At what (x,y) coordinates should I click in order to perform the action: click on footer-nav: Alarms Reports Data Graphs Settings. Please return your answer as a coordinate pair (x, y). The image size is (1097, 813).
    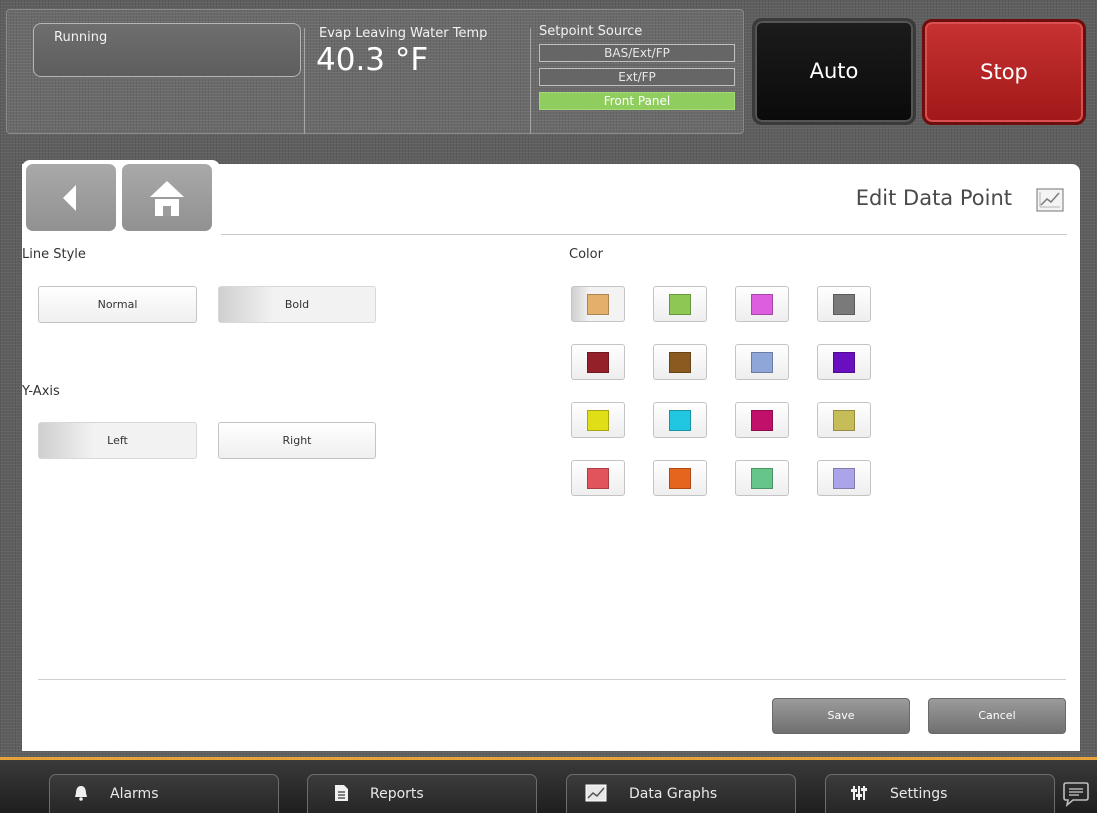
    Looking at the image, I should click on (548, 786).